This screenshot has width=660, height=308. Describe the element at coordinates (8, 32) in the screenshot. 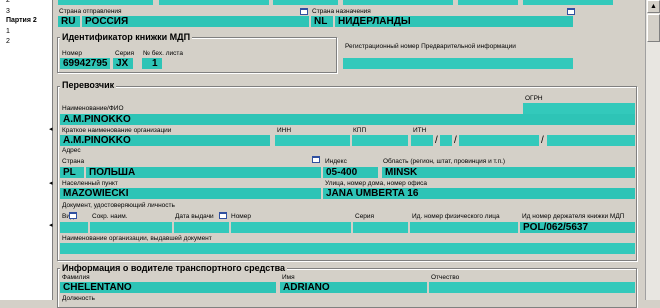

I see `tree-item: 1` at that location.